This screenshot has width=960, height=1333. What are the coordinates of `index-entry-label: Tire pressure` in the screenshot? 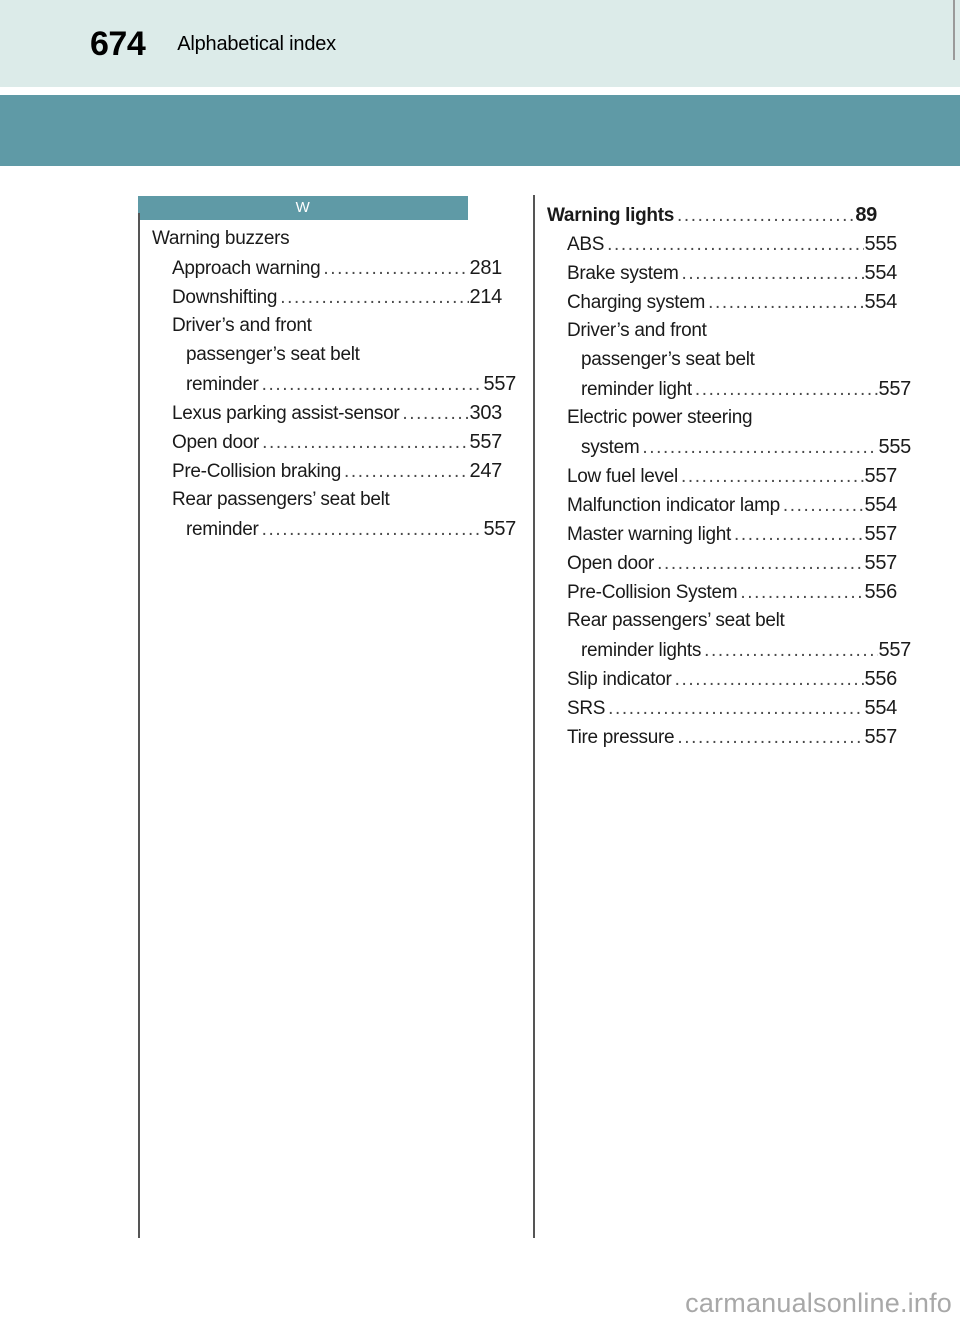 It's located at (621, 737).